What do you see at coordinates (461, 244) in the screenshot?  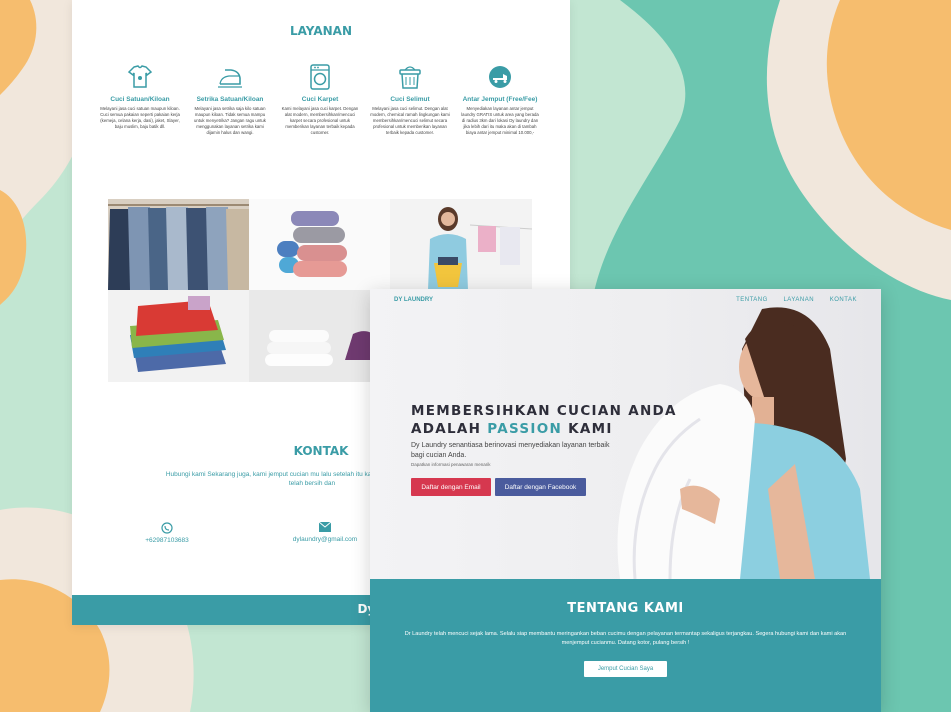 I see `woman-laundry-photo` at bounding box center [461, 244].